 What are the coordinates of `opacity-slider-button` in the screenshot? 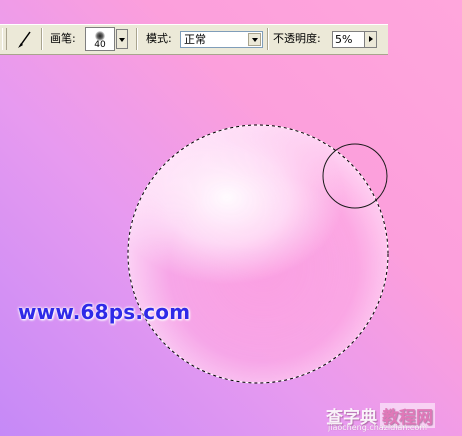 It's located at (370, 39).